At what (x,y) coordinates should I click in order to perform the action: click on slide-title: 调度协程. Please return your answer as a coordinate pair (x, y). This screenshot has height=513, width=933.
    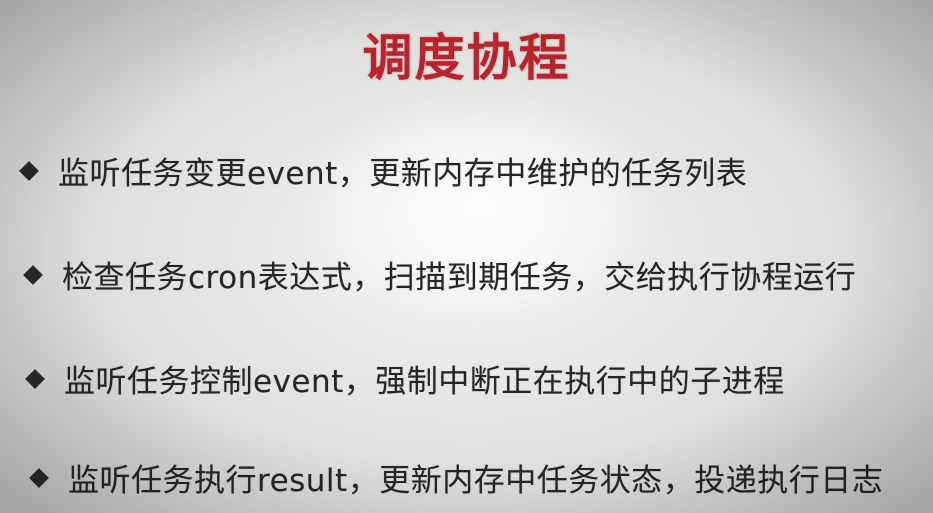
    Looking at the image, I should click on (466, 58).